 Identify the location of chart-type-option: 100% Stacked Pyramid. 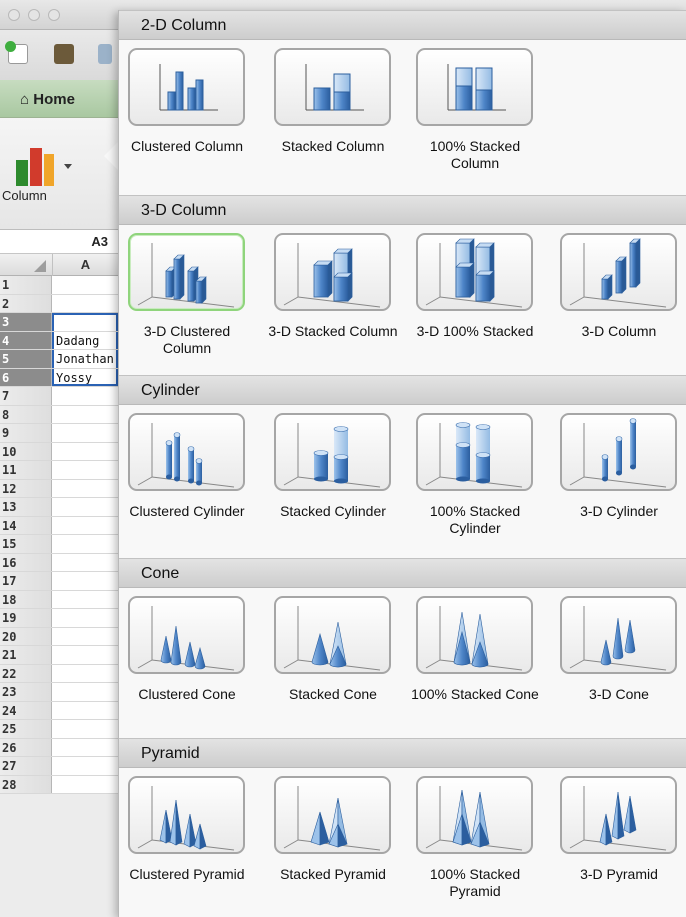
(475, 846).